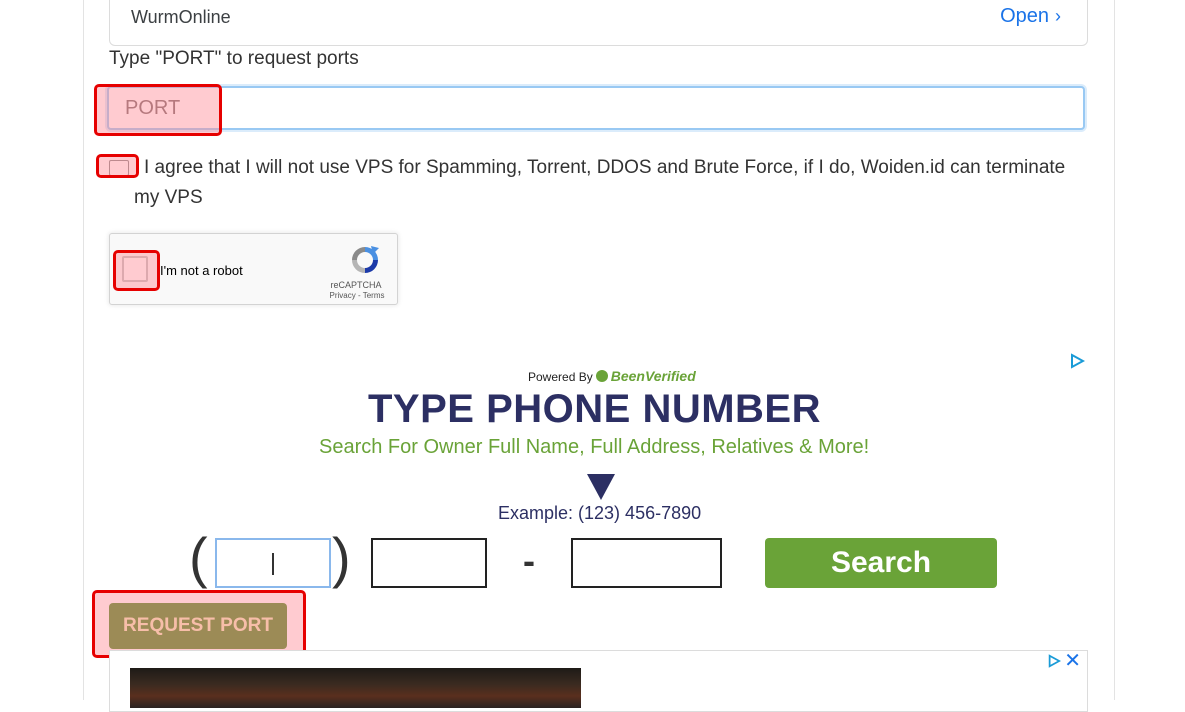 The image size is (1185, 712). Describe the element at coordinates (1024, 16) in the screenshot. I see `ad-open-label: Open` at that location.